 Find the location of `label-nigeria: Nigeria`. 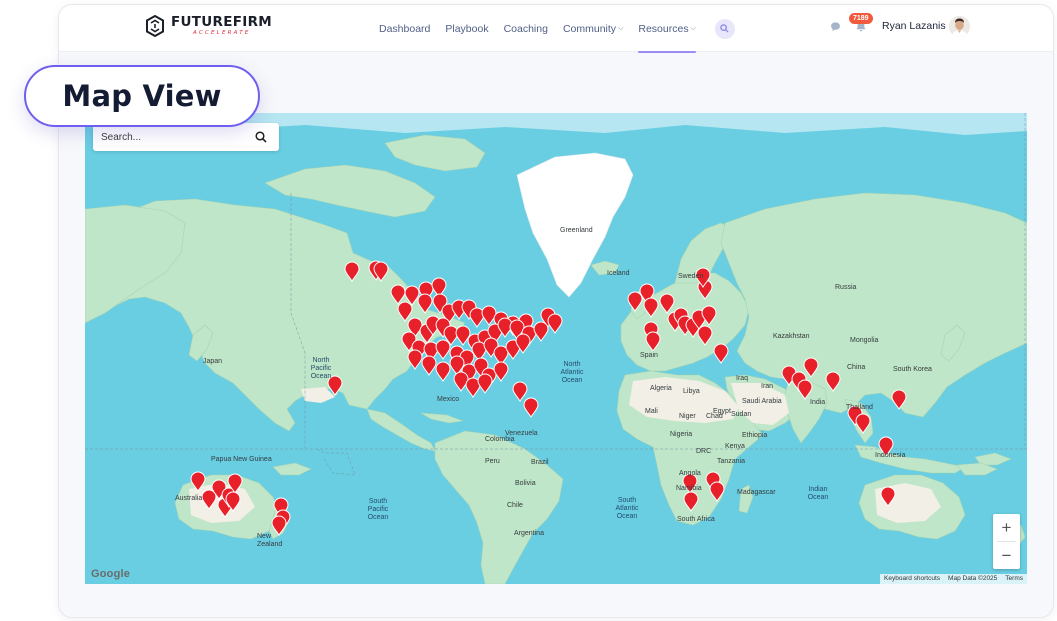

label-nigeria: Nigeria is located at coordinates (681, 434).